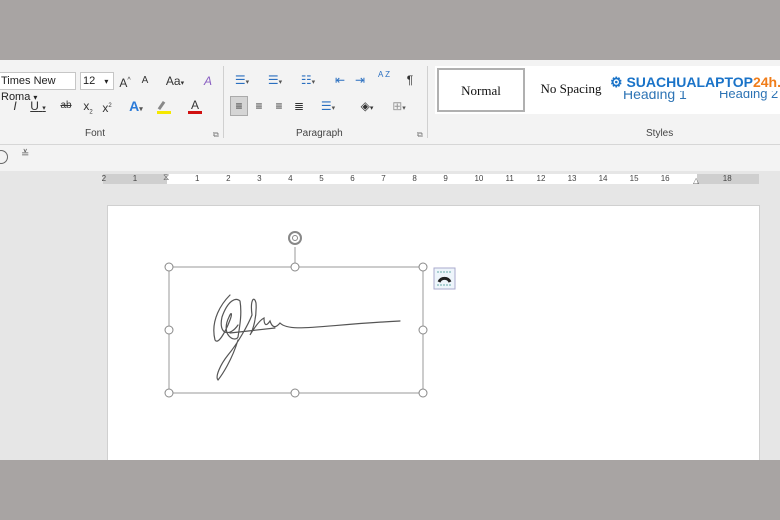 The image size is (780, 520). Describe the element at coordinates (295, 238) in the screenshot. I see `rotate-handle-icon` at that location.